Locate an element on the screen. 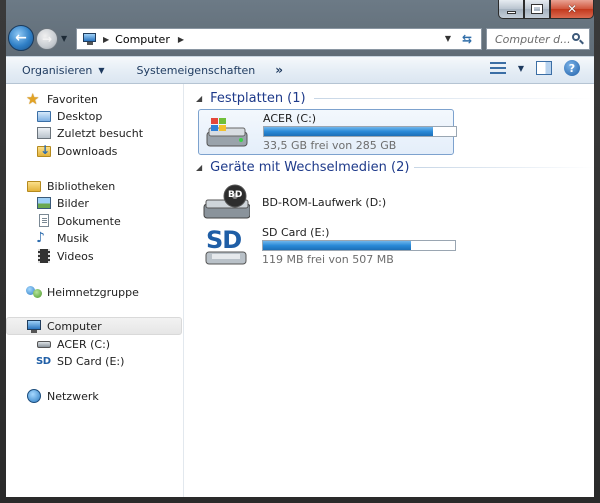  back-arrow-icon: ← is located at coordinates (21, 38).